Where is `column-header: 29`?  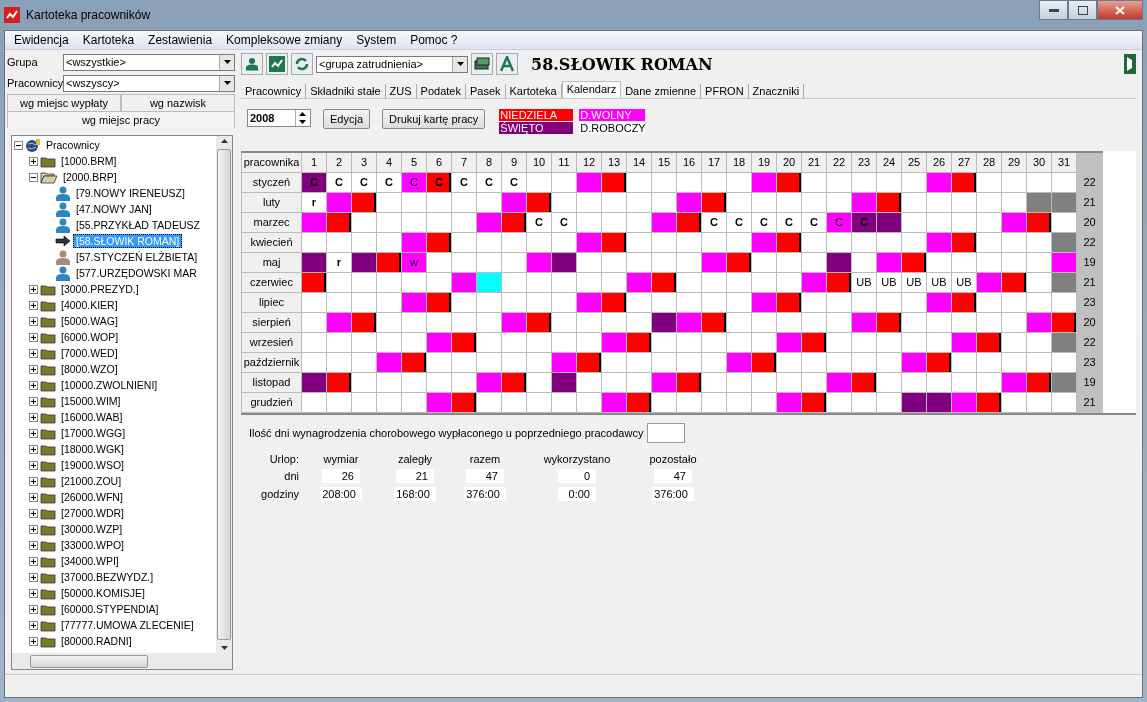
column-header: 29 is located at coordinates (1014, 162).